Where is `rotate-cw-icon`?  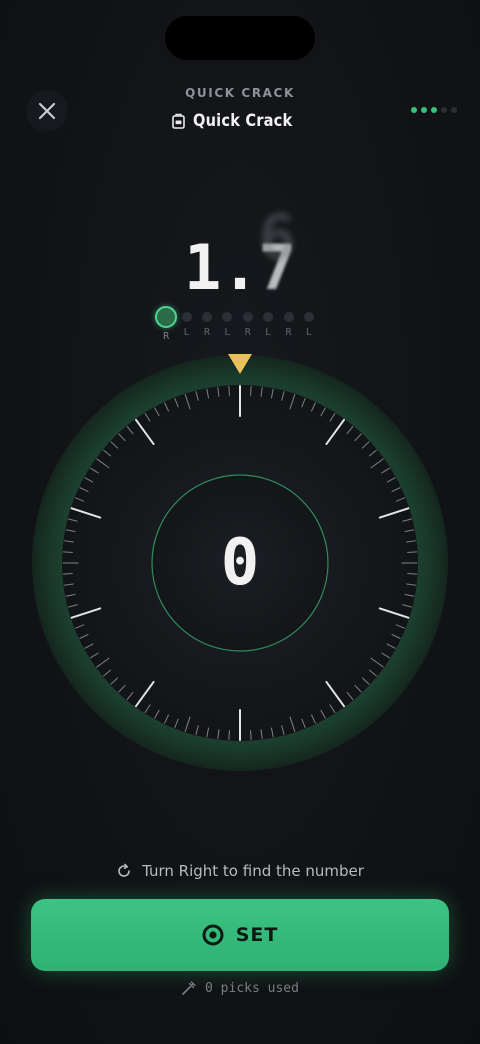
rotate-cw-icon is located at coordinates (124, 870).